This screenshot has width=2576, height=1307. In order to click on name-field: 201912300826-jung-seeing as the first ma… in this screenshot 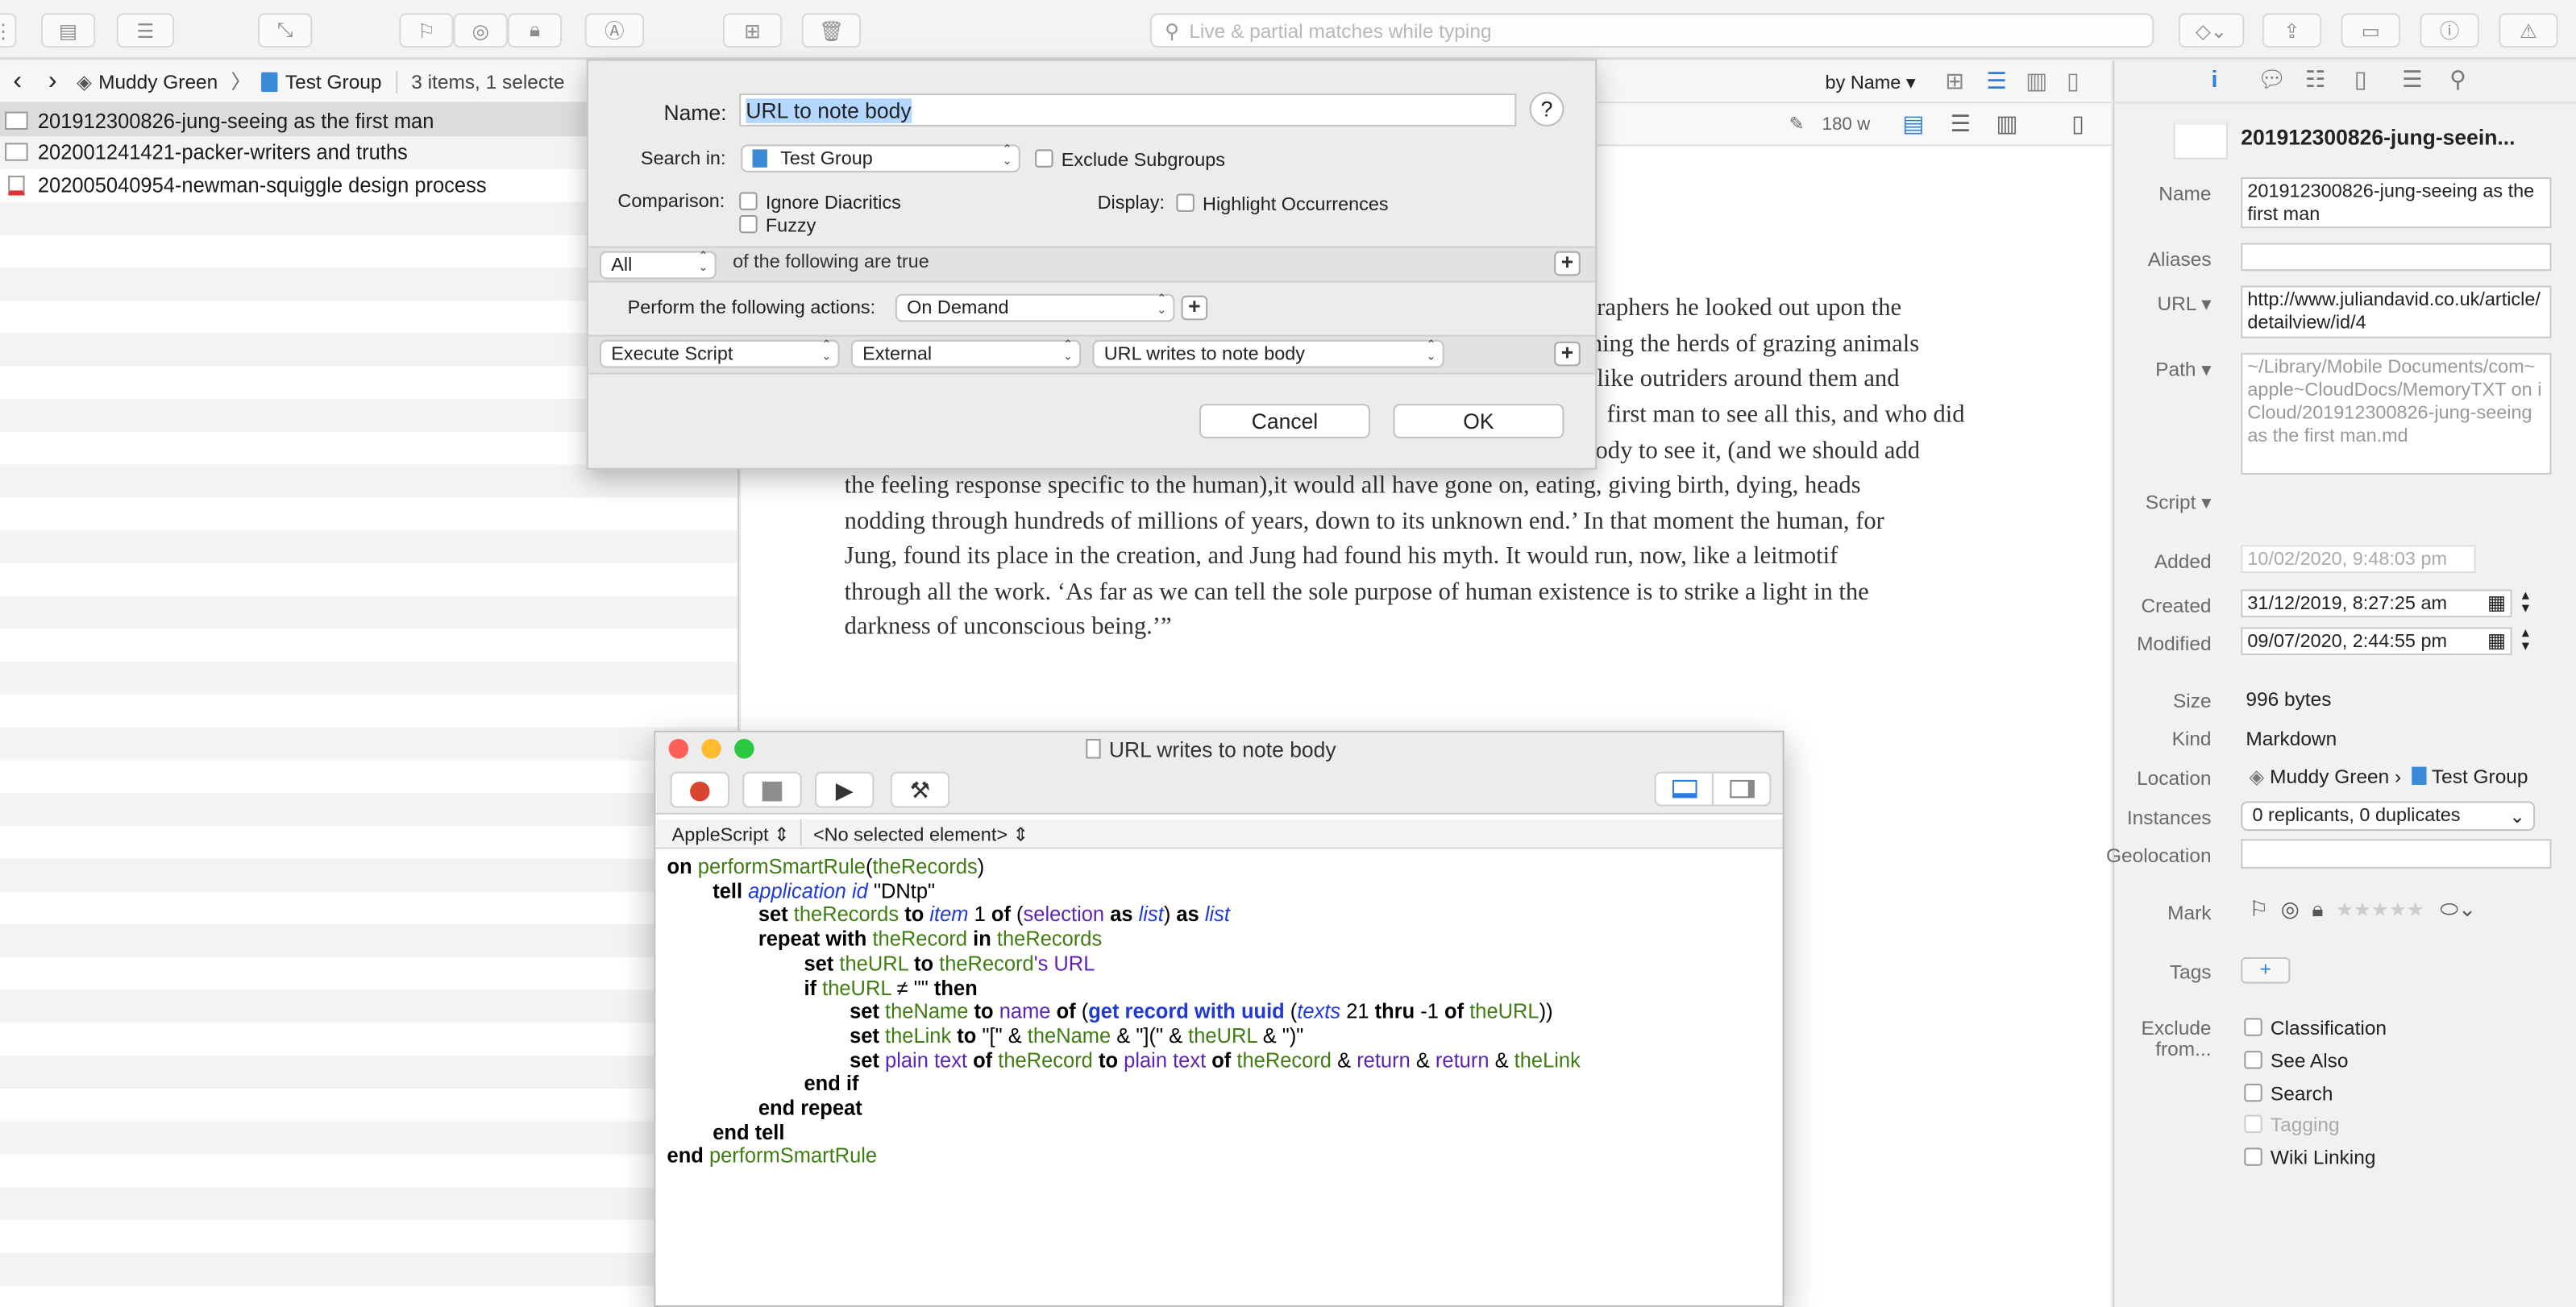, I will do `click(2396, 203)`.